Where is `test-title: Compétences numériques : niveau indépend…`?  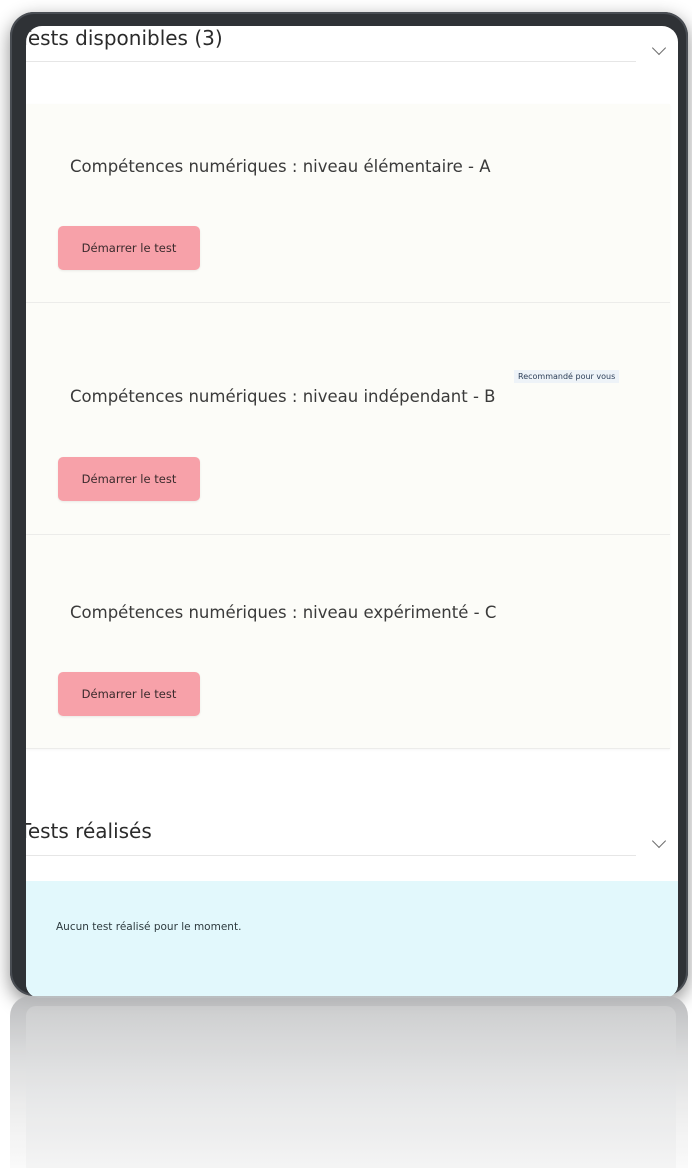 test-title: Compétences numériques : niveau indépend… is located at coordinates (283, 396).